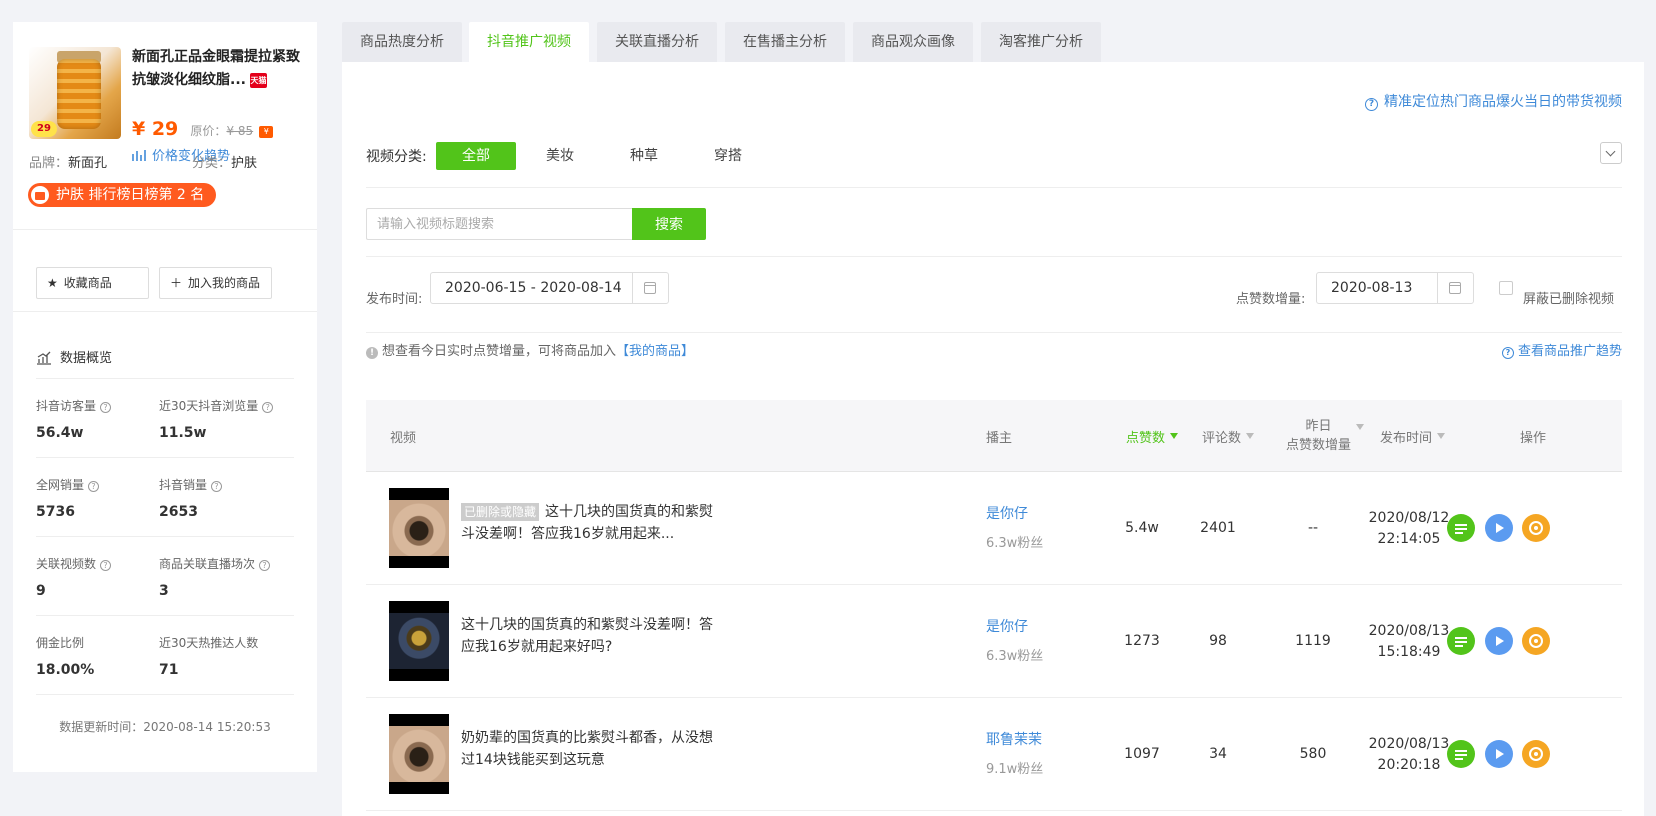 Image resolution: width=1656 pixels, height=816 pixels. I want to click on tab-audience-profile: 商品观众画像, so click(913, 42).